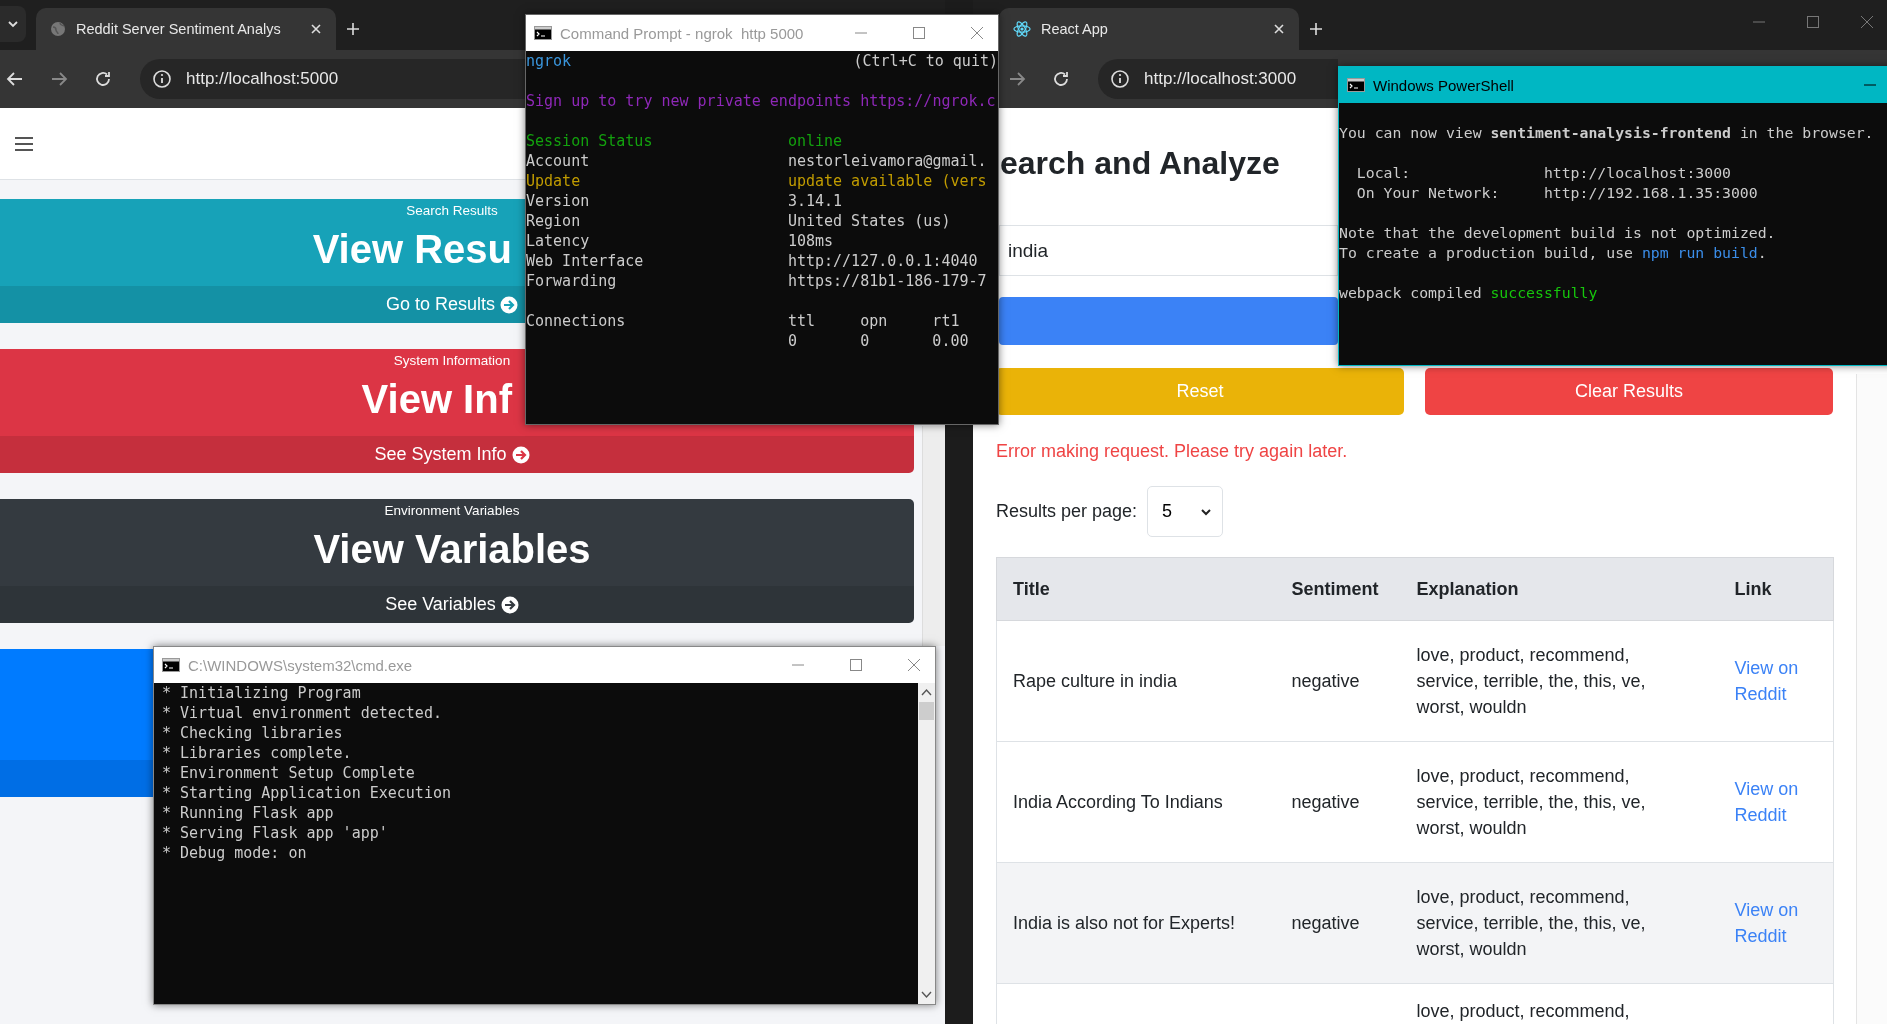 The height and width of the screenshot is (1024, 1887). I want to click on terminal-text: opn, so click(874, 321).